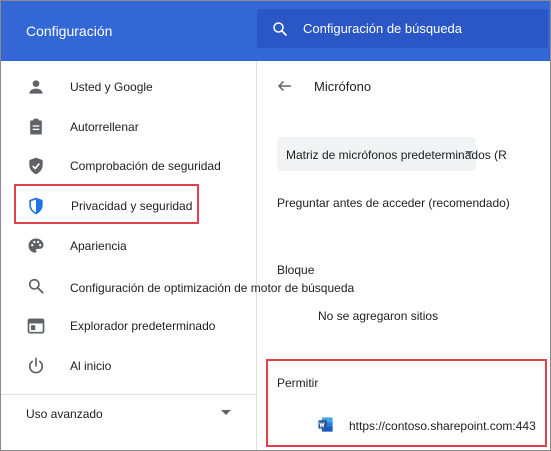 The image size is (551, 451). I want to click on block-empty-text: No se agregaron sitios, so click(378, 316).